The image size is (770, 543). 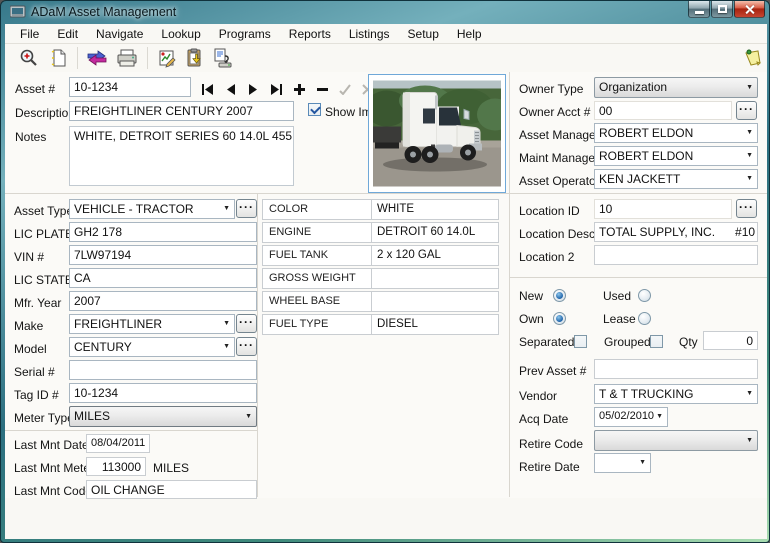 I want to click on spec-value: DETROIT 60 14.0L, so click(x=426, y=232).